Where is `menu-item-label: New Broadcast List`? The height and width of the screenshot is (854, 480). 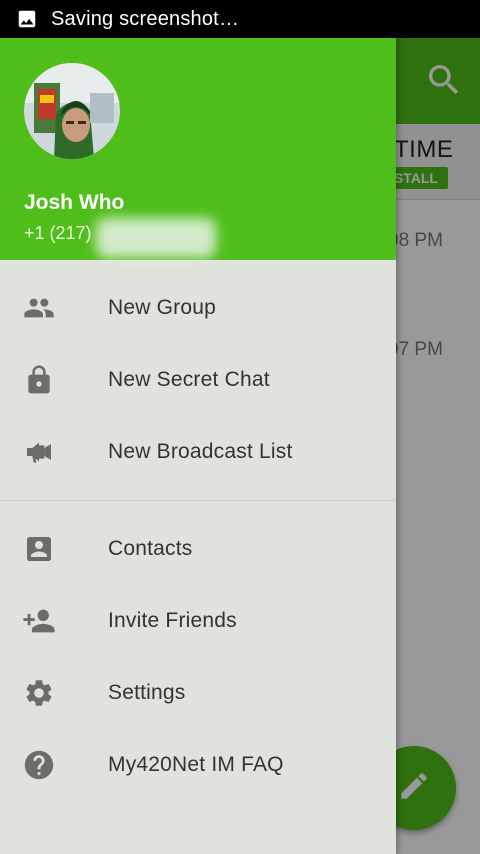
menu-item-label: New Broadcast List is located at coordinates (200, 451).